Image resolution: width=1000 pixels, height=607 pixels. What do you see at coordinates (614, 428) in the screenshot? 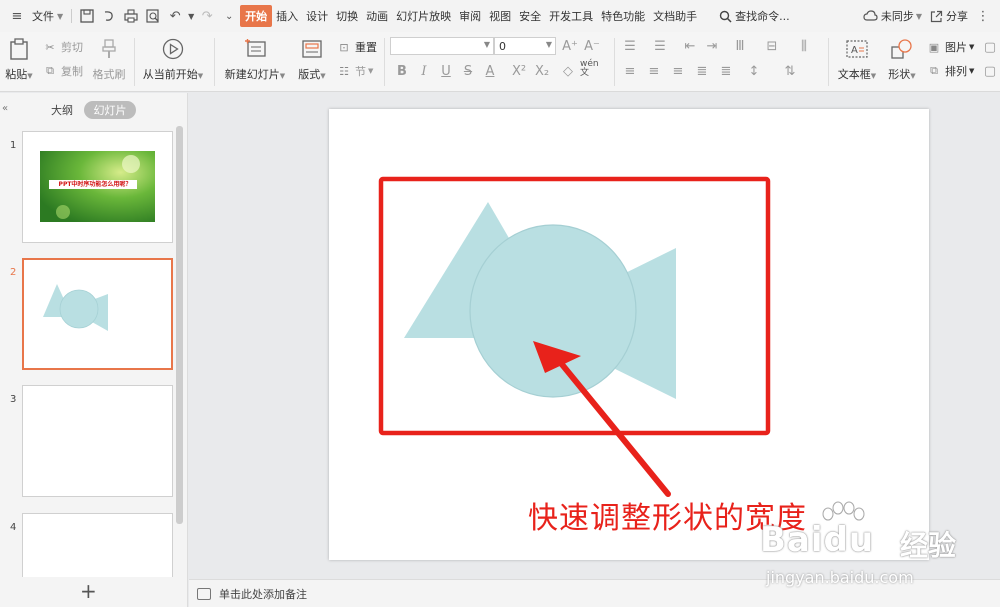
I see `annotation-arrow-shaft` at bounding box center [614, 428].